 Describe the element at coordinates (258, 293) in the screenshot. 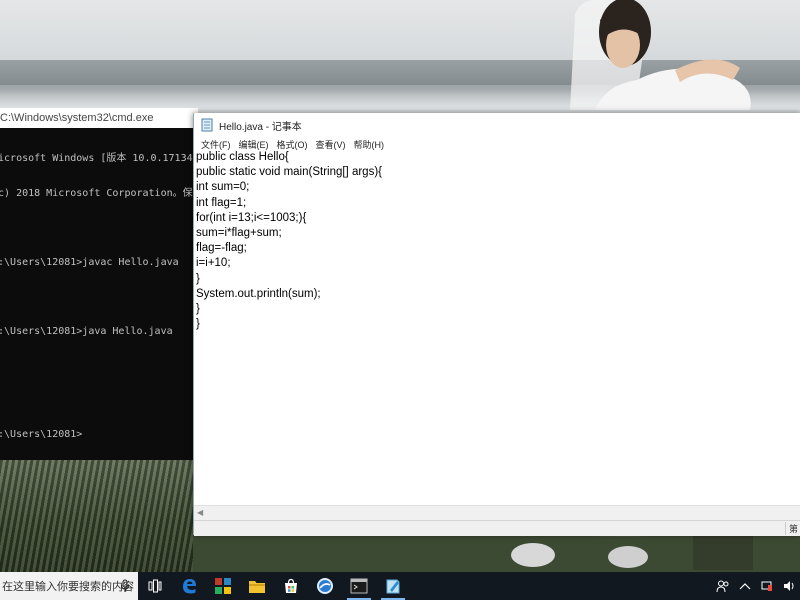

I see `code-line: System.out.println(sum);` at that location.